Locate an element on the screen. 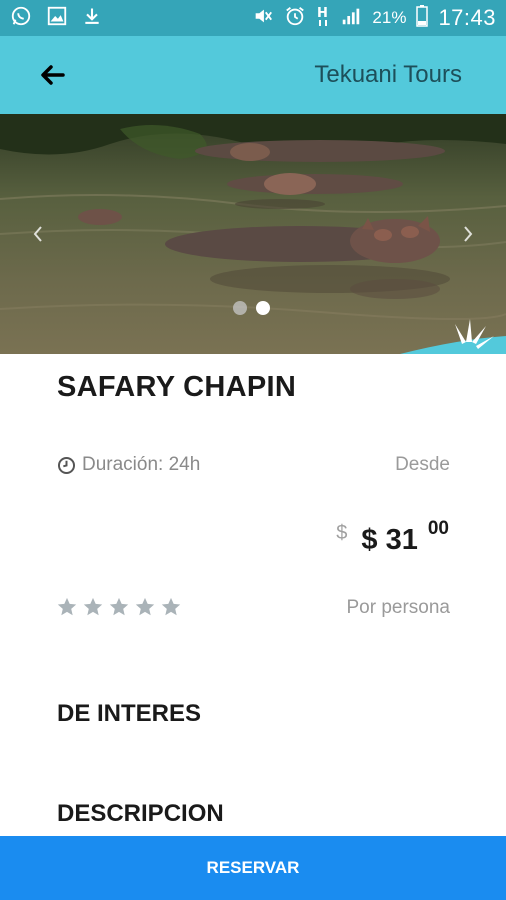 This screenshot has height=900, width=506. app-title: Tekuani Tours is located at coordinates (388, 74).